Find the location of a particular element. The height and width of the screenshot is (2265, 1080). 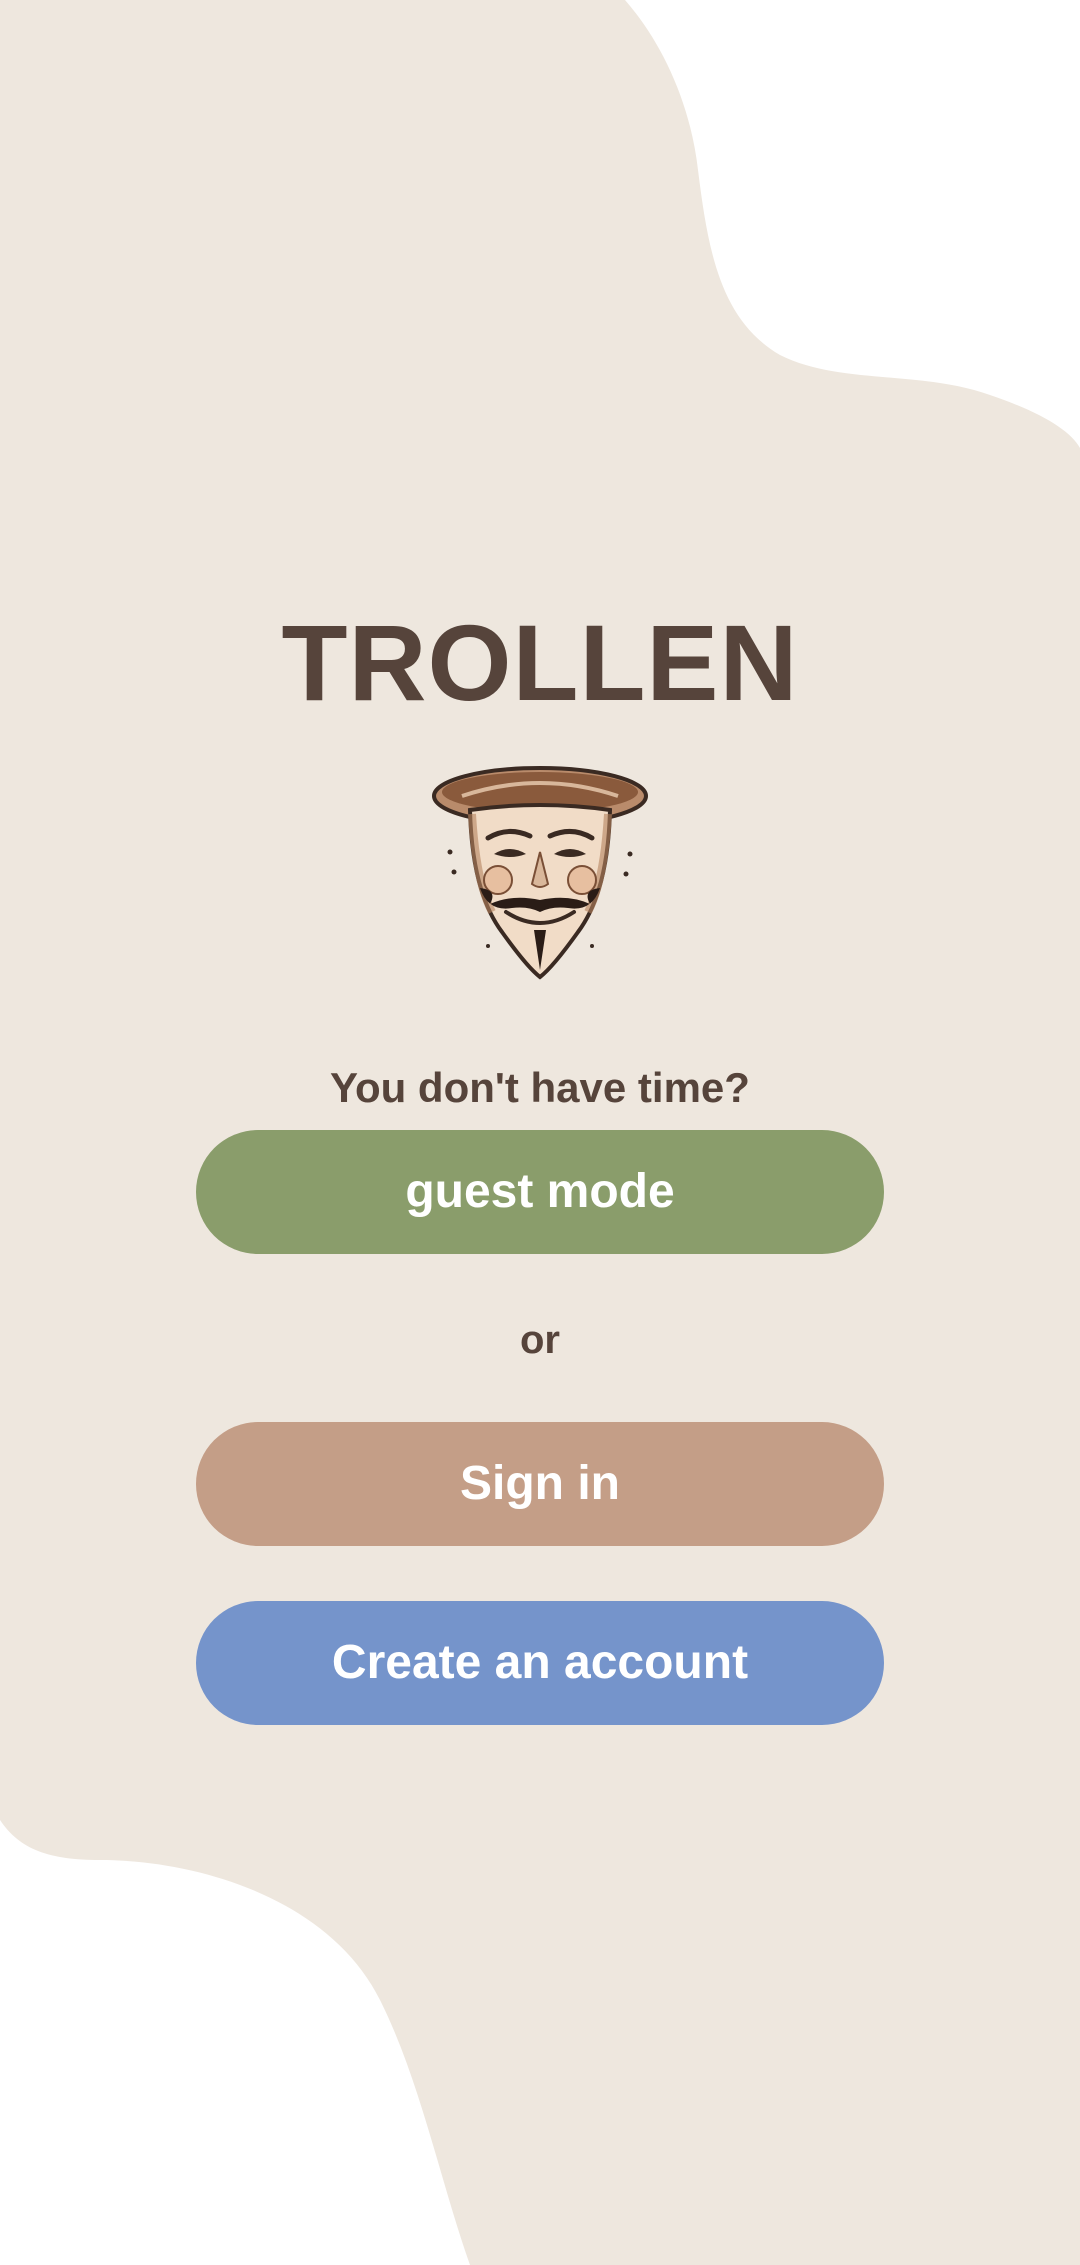

or-separator: or is located at coordinates (540, 1340).